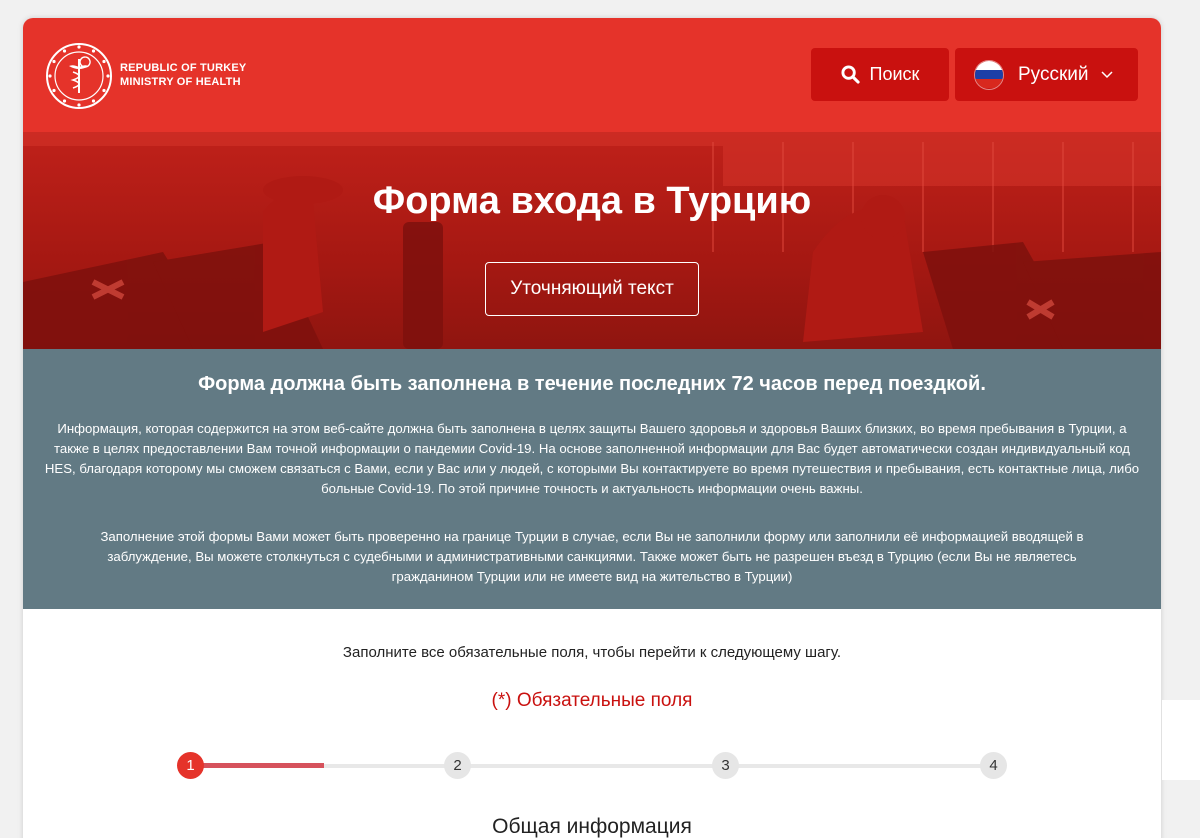  Describe the element at coordinates (592, 700) in the screenshot. I see `required-fields-note: (*) Обязательные поля` at that location.